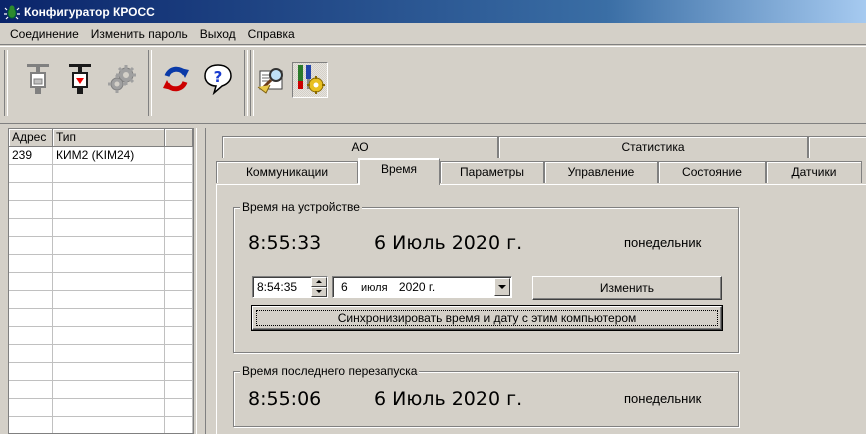 The image size is (866, 434). I want to click on tab-status: Состояние, so click(712, 172).